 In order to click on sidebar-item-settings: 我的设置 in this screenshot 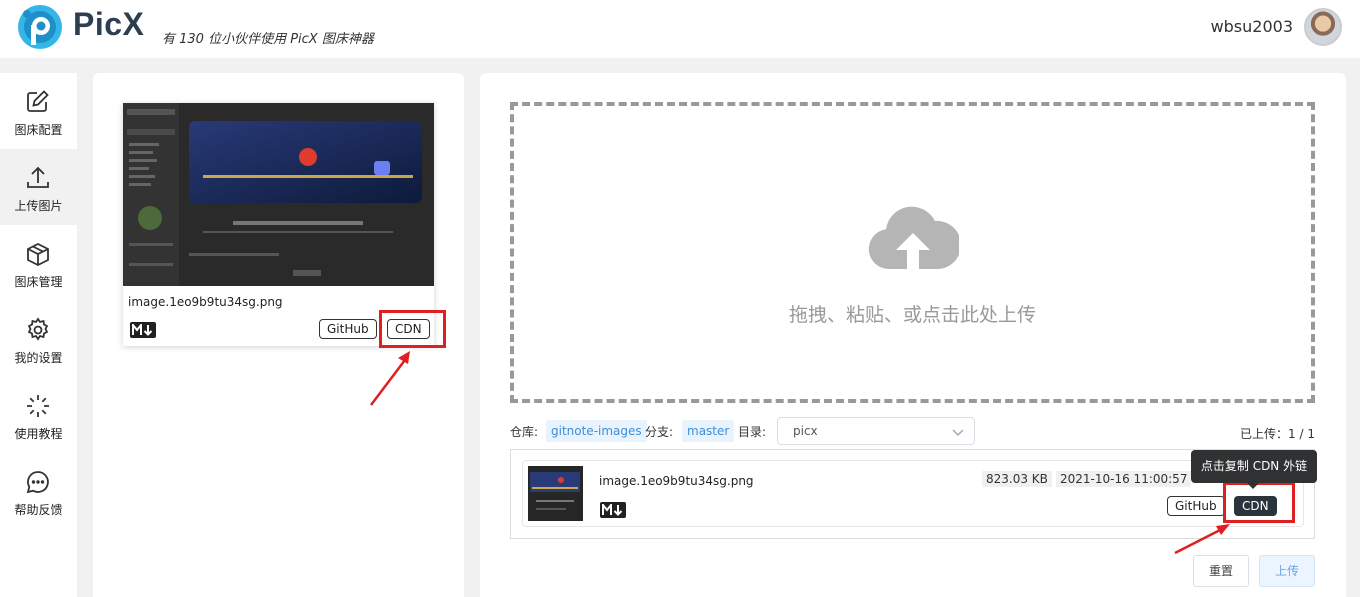, I will do `click(38, 339)`.